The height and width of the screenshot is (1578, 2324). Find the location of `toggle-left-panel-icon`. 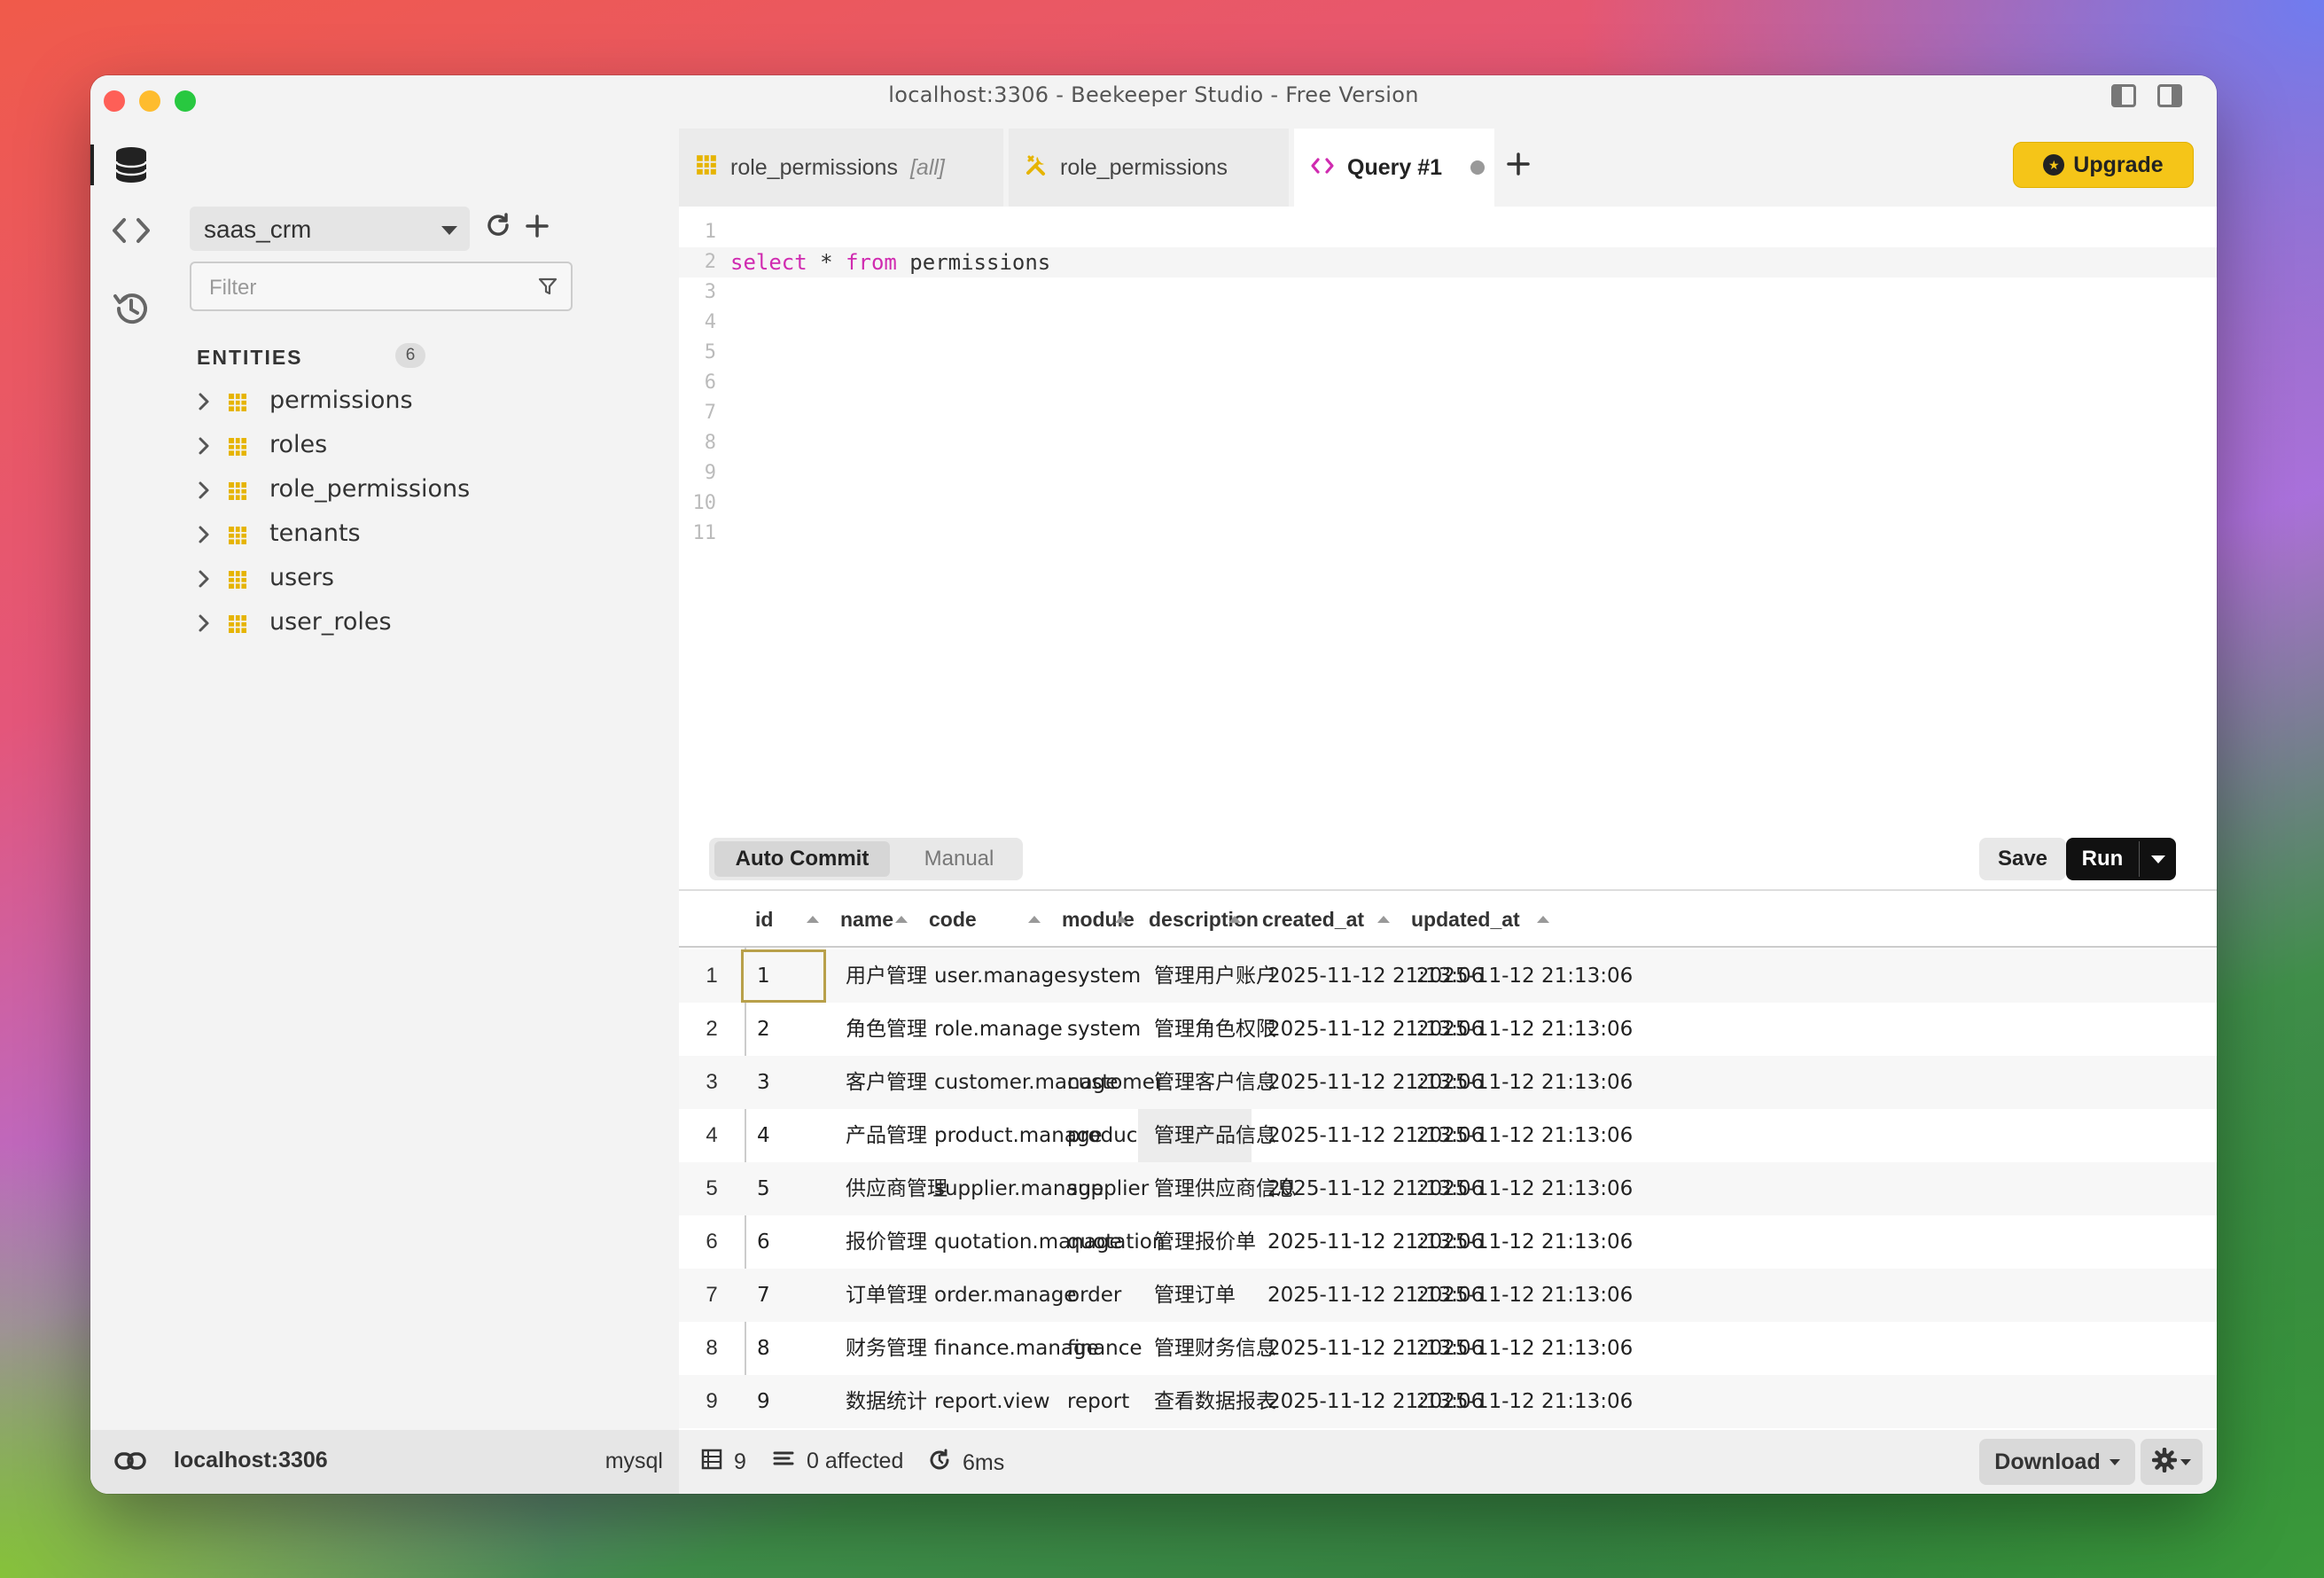

toggle-left-panel-icon is located at coordinates (2124, 95).